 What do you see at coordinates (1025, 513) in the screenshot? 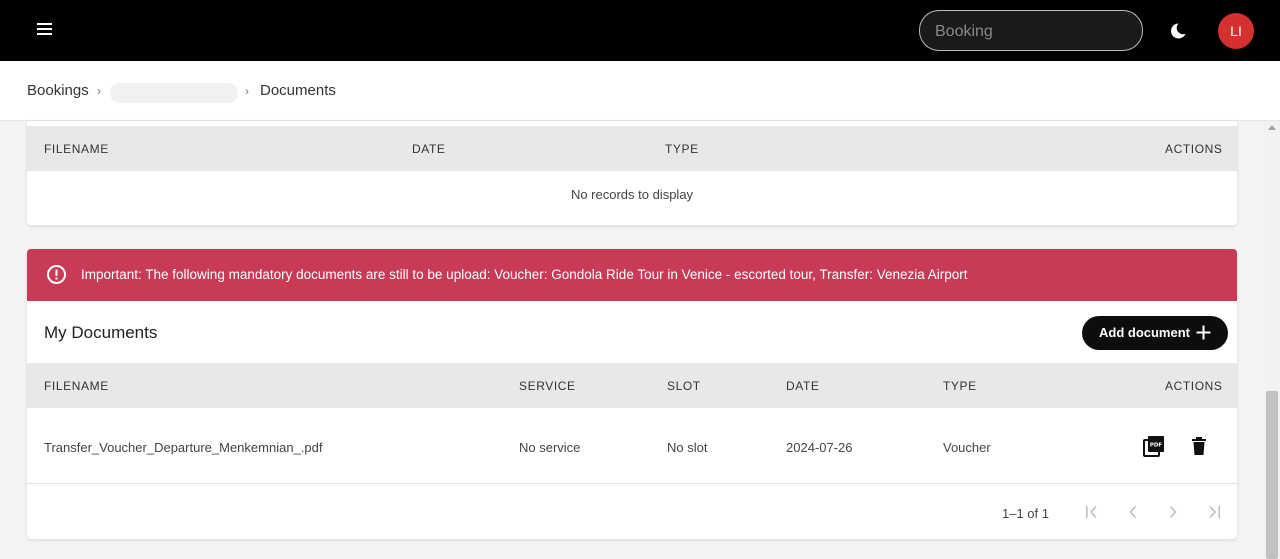
I see `pagination-range: 1–1 of 1` at bounding box center [1025, 513].